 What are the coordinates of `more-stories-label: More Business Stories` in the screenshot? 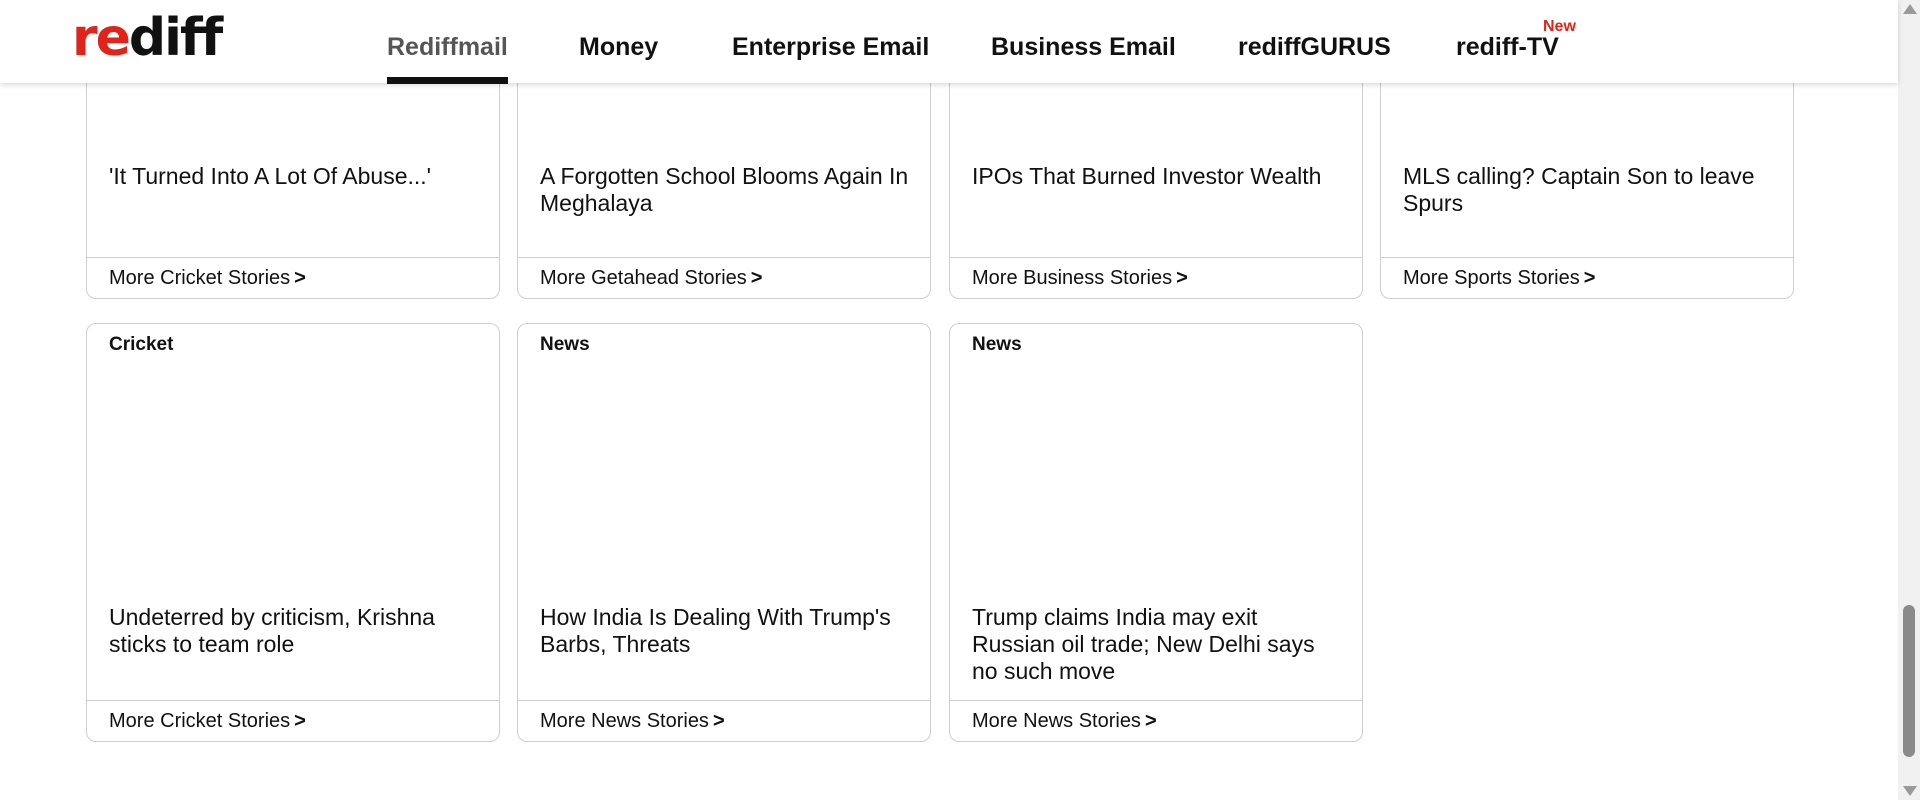 It's located at (1072, 278).